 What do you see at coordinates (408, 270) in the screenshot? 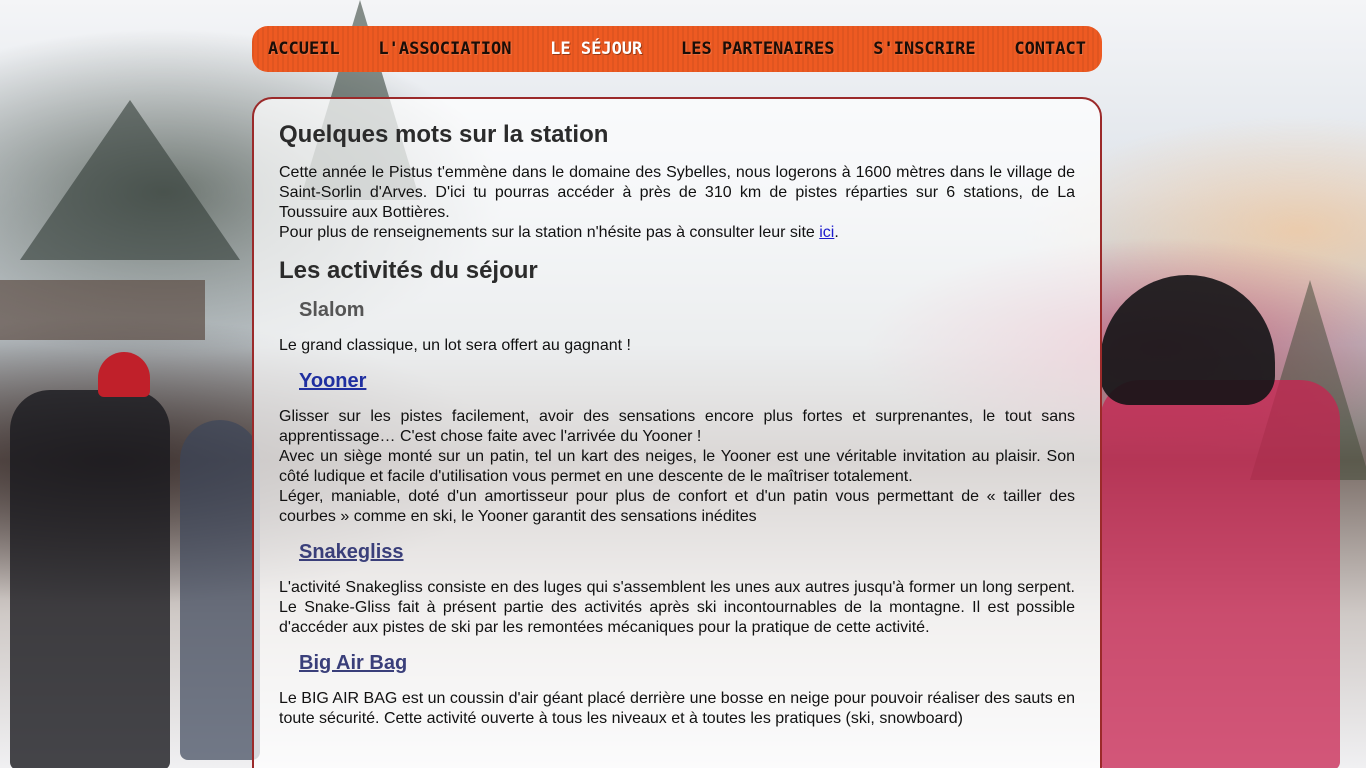
I see `activities-title: Les activités du séjour` at bounding box center [408, 270].